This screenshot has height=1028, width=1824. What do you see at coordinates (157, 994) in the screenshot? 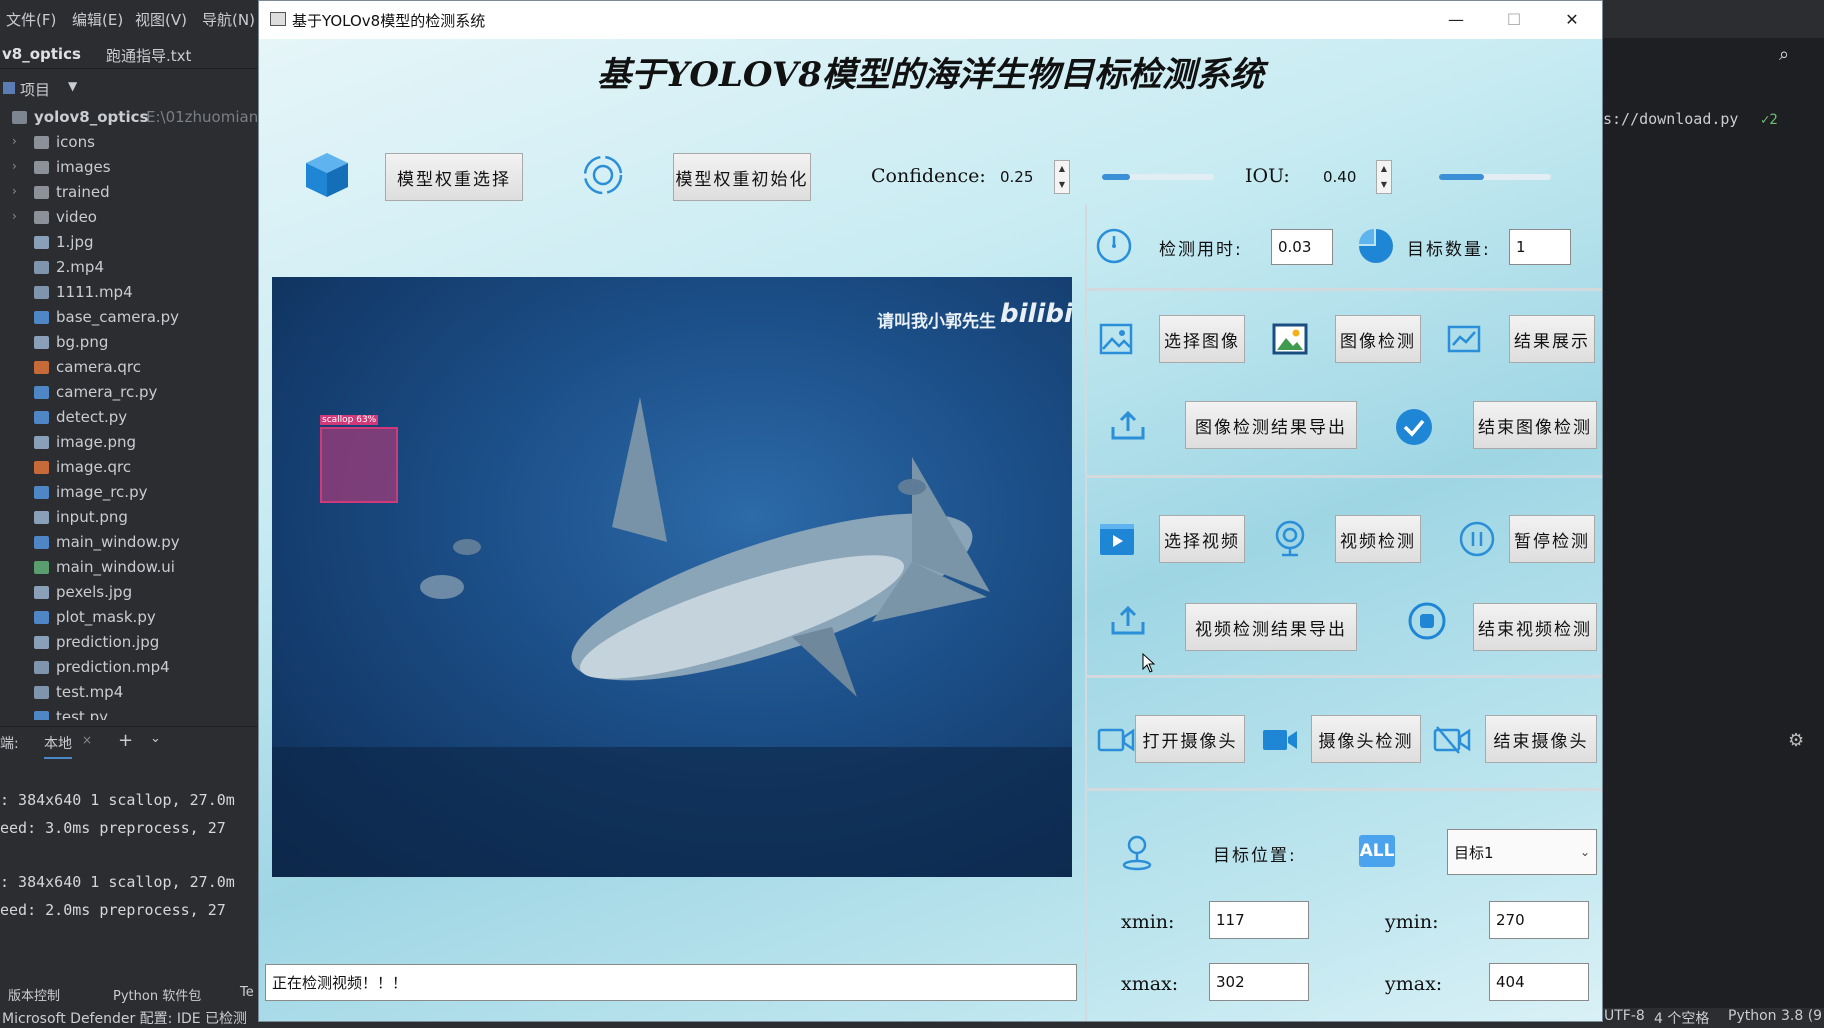
I see `python-packages-tab: Python 软件包` at bounding box center [157, 994].